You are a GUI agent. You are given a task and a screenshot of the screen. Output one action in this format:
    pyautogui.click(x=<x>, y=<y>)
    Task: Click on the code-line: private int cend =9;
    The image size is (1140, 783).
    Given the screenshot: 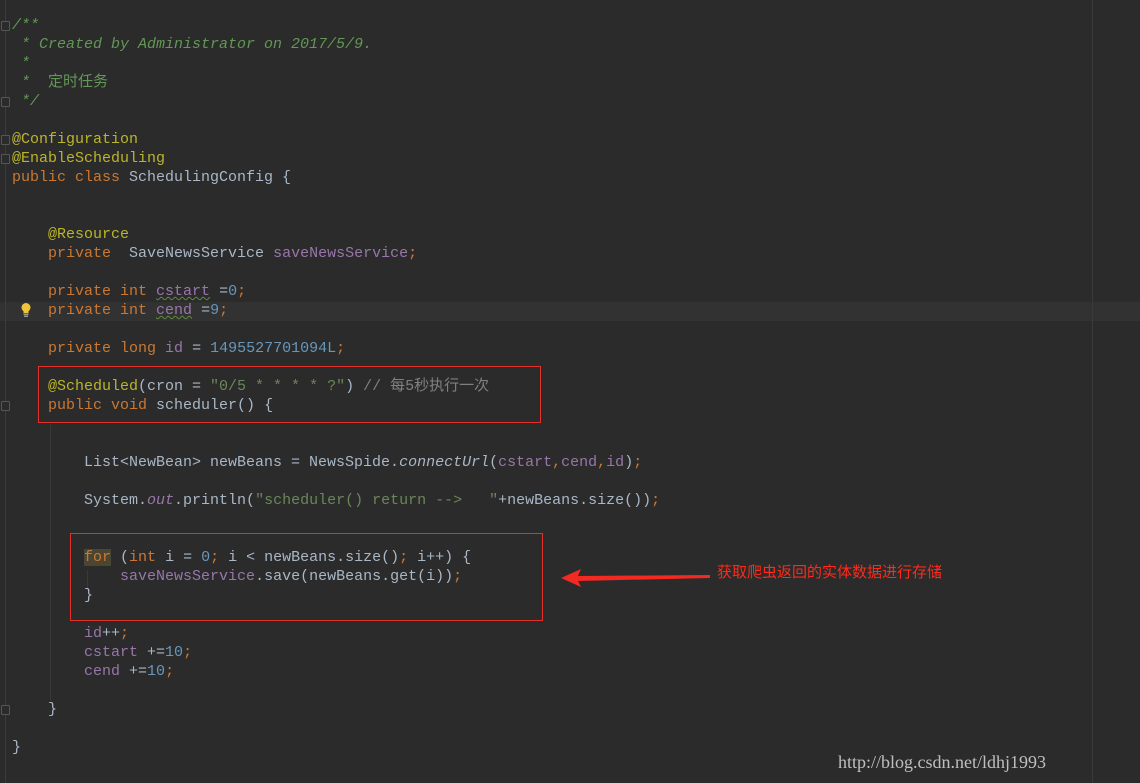 What is the action you would take?
    pyautogui.click(x=336, y=310)
    